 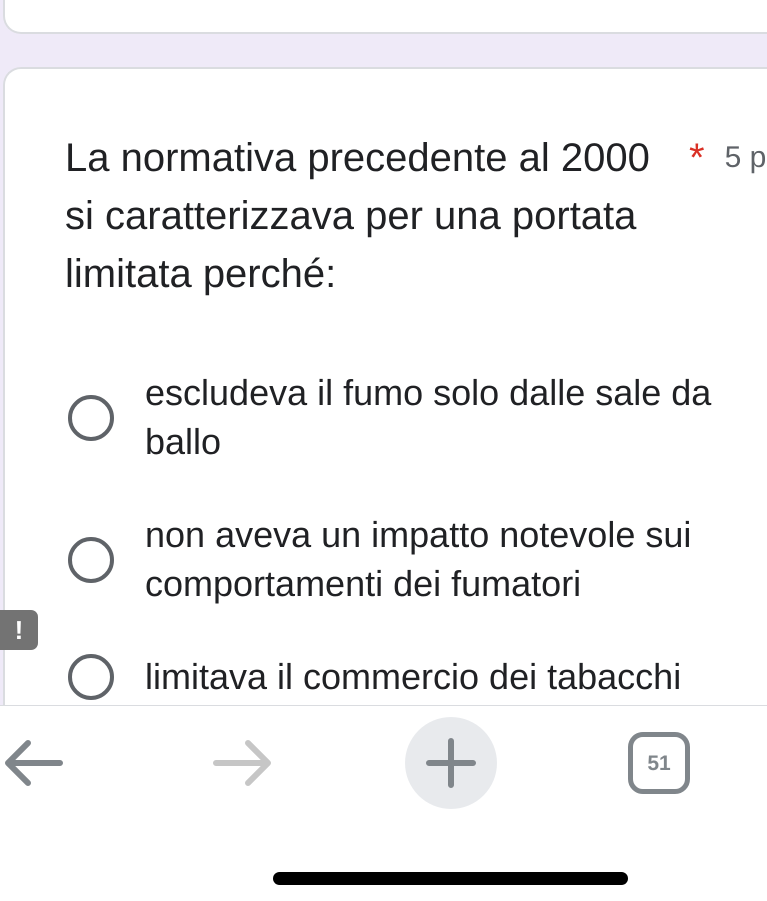 I want to click on question-text: La normativa precedente al 2000 si caratterizzava per una portata limitata perché:, so click(x=358, y=216).